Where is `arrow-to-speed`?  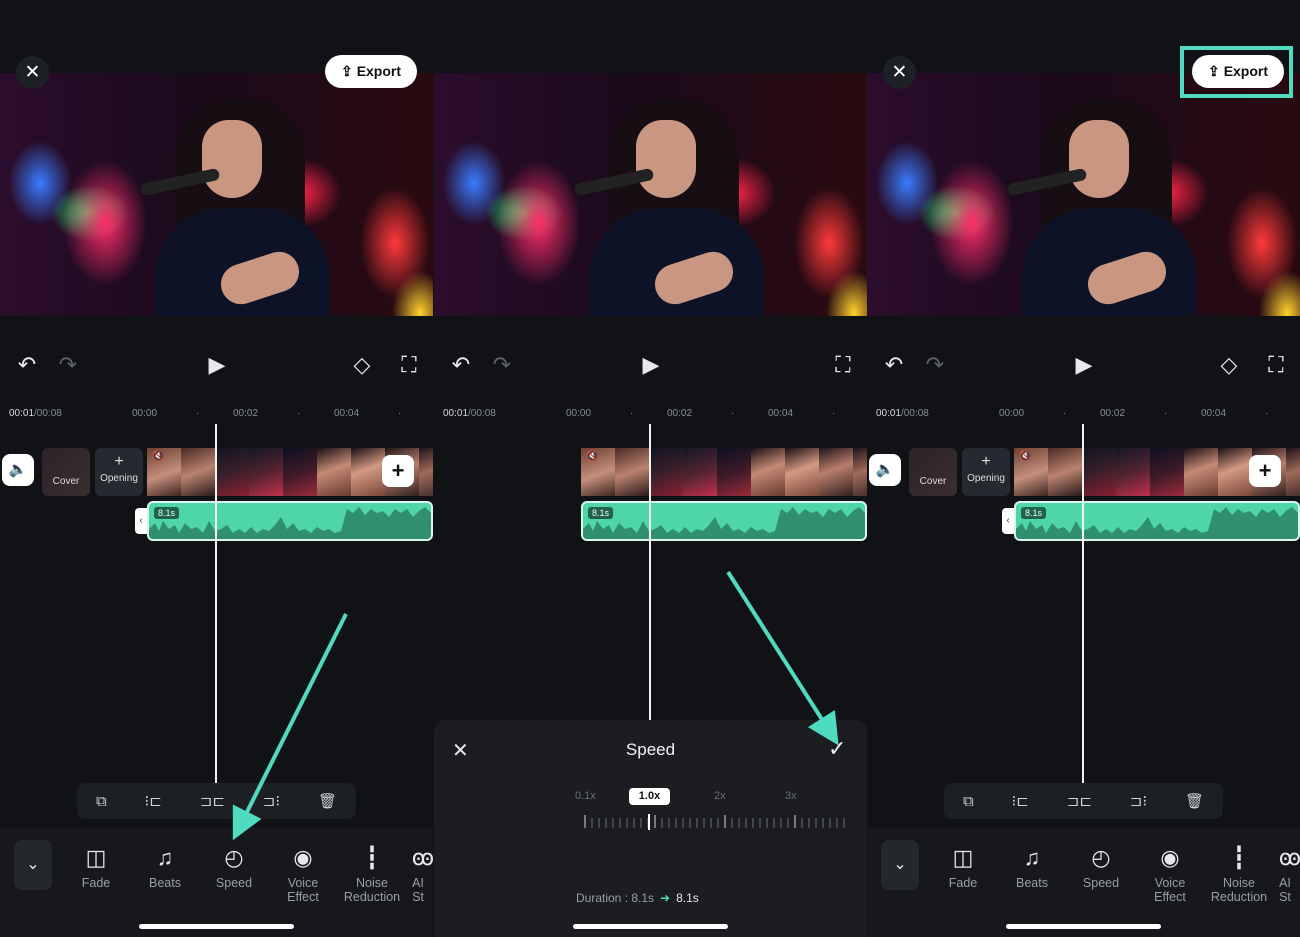 arrow-to-speed is located at coordinates (290, 727).